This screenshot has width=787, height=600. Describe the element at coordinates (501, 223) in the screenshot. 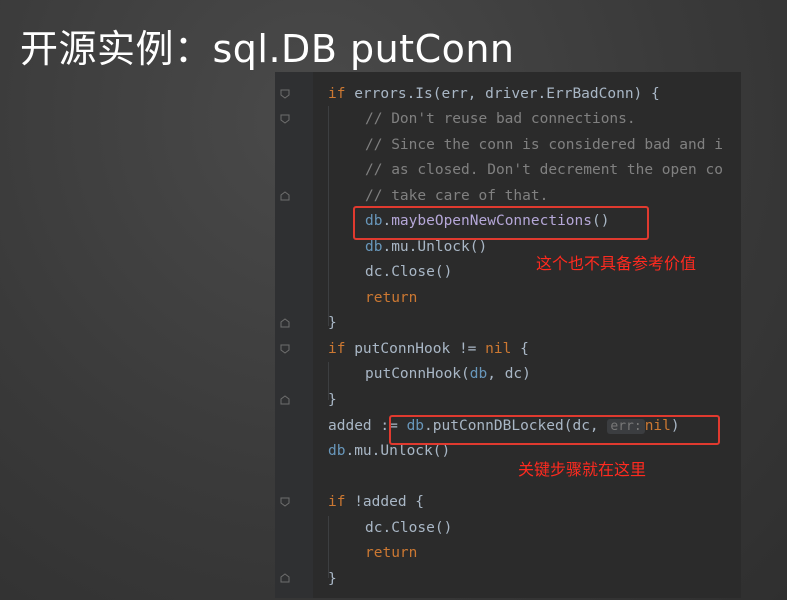

I see `highlight-box-open-connections` at that location.